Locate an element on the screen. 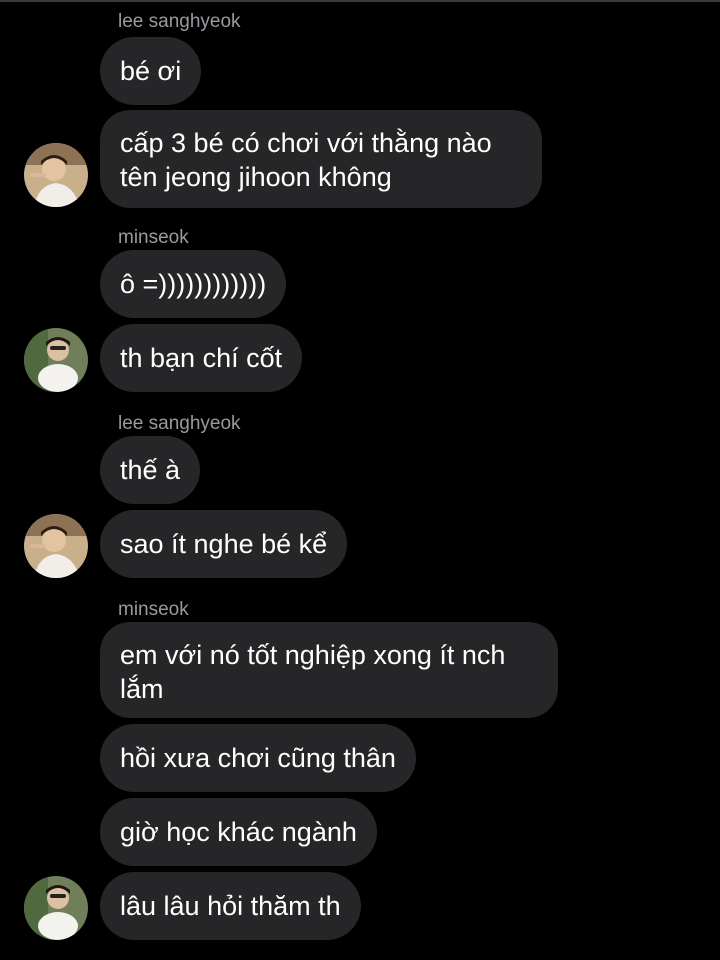 This screenshot has height=960, width=720. message-text: thế à is located at coordinates (150, 470).